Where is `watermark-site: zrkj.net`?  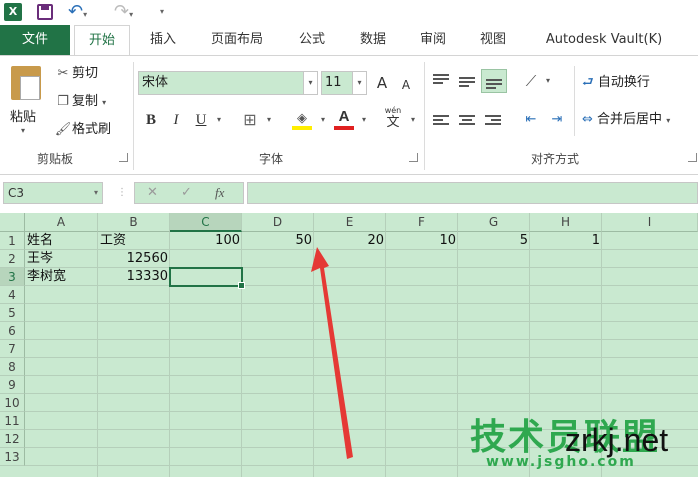 watermark-site: zrkj.net is located at coordinates (617, 440).